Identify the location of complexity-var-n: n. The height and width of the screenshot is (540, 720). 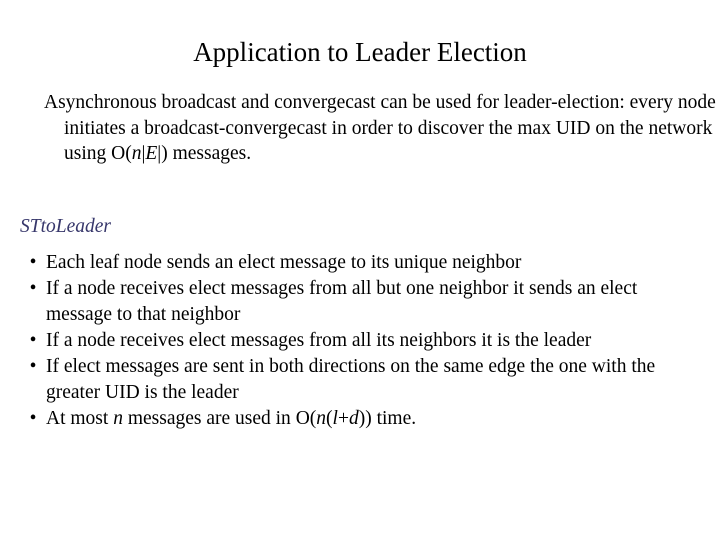
(136, 153).